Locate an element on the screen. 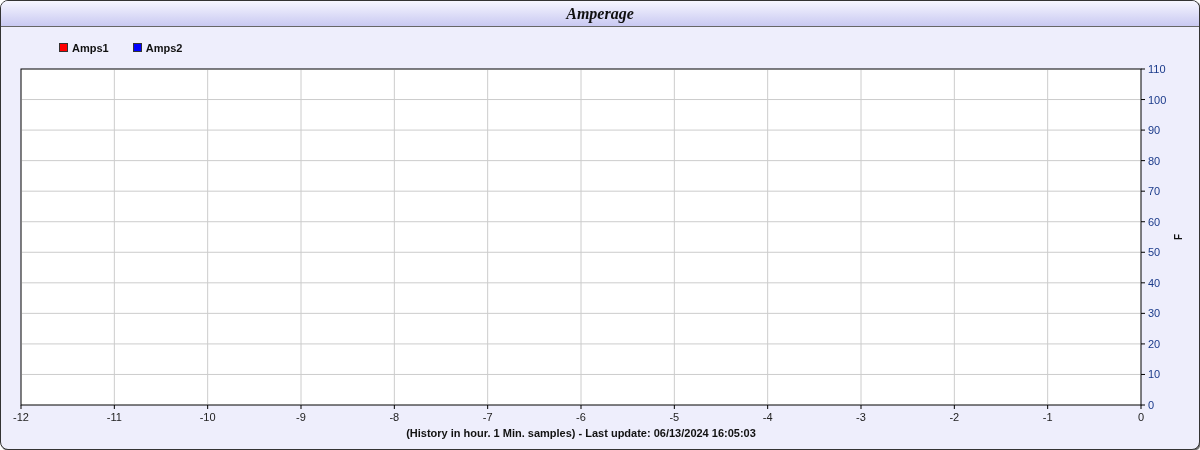 The image size is (1200, 450). y-tick-label: 80 is located at coordinates (1154, 160).